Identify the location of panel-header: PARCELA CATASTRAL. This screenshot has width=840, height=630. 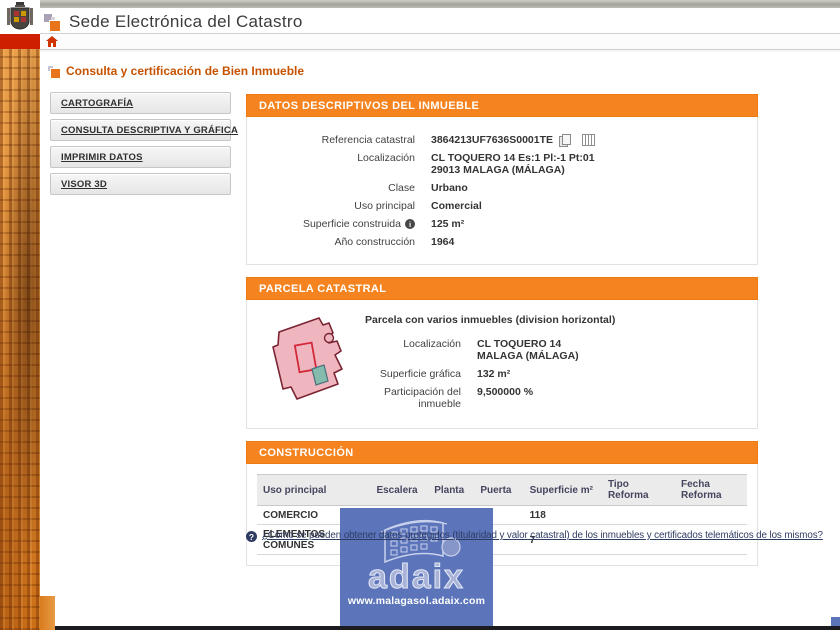
(502, 289).